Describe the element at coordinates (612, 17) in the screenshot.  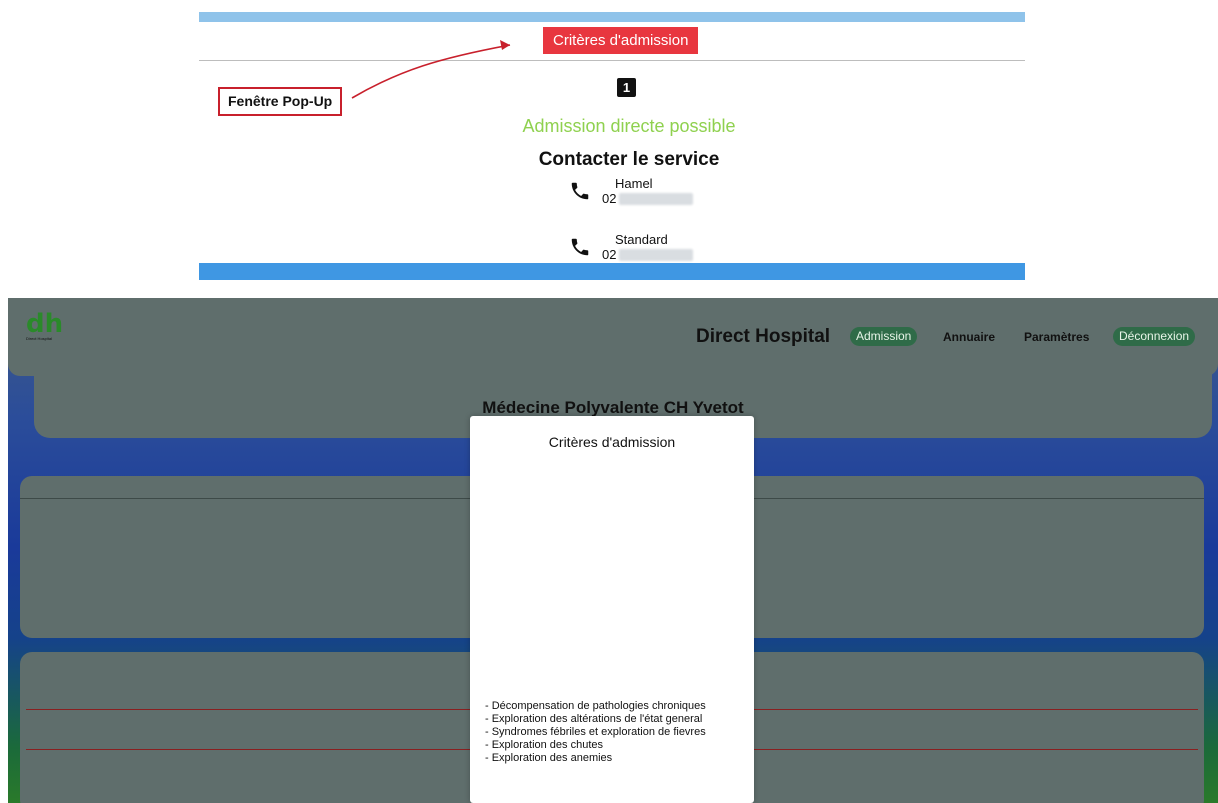
I see `excerpt-top-bar` at that location.